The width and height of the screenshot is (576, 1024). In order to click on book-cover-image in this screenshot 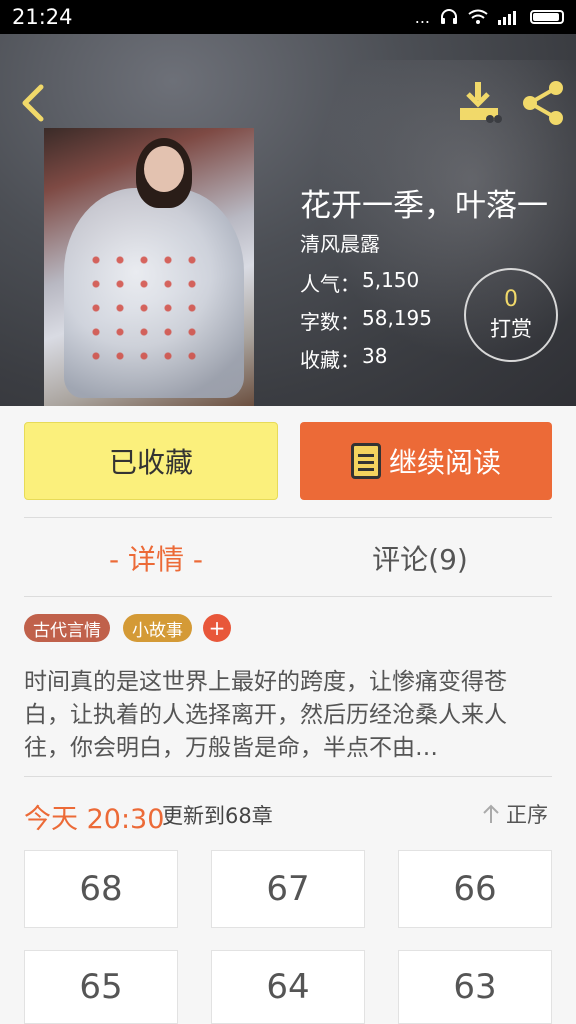, I will do `click(149, 267)`.